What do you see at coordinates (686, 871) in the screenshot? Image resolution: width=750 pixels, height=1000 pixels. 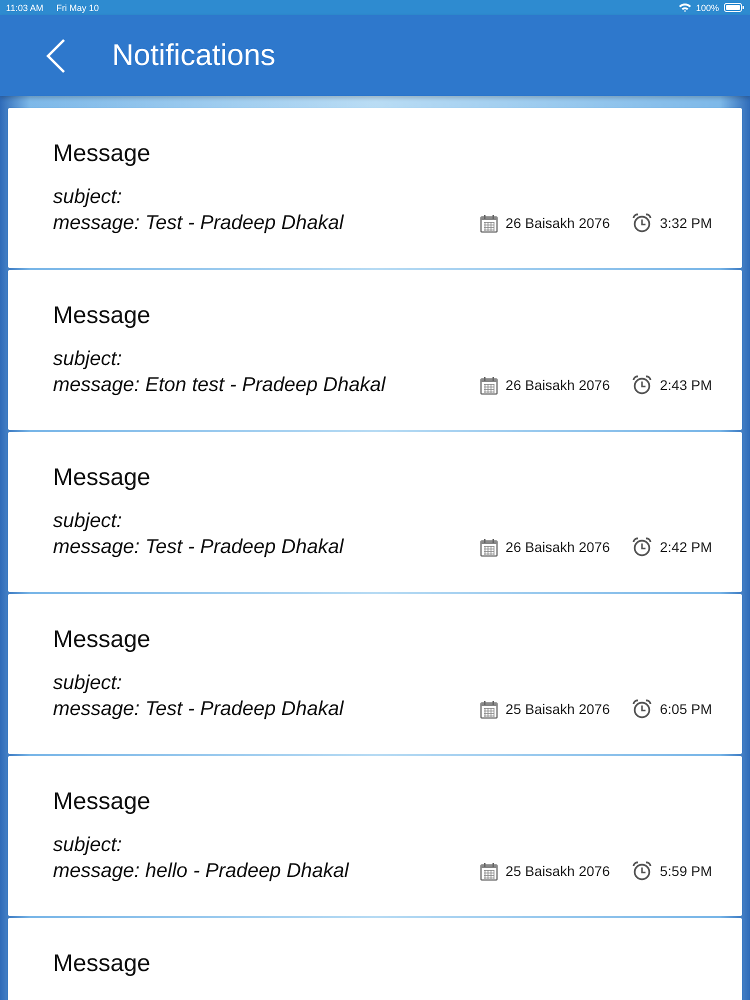 I see `notification-time: 5:59 PM` at bounding box center [686, 871].